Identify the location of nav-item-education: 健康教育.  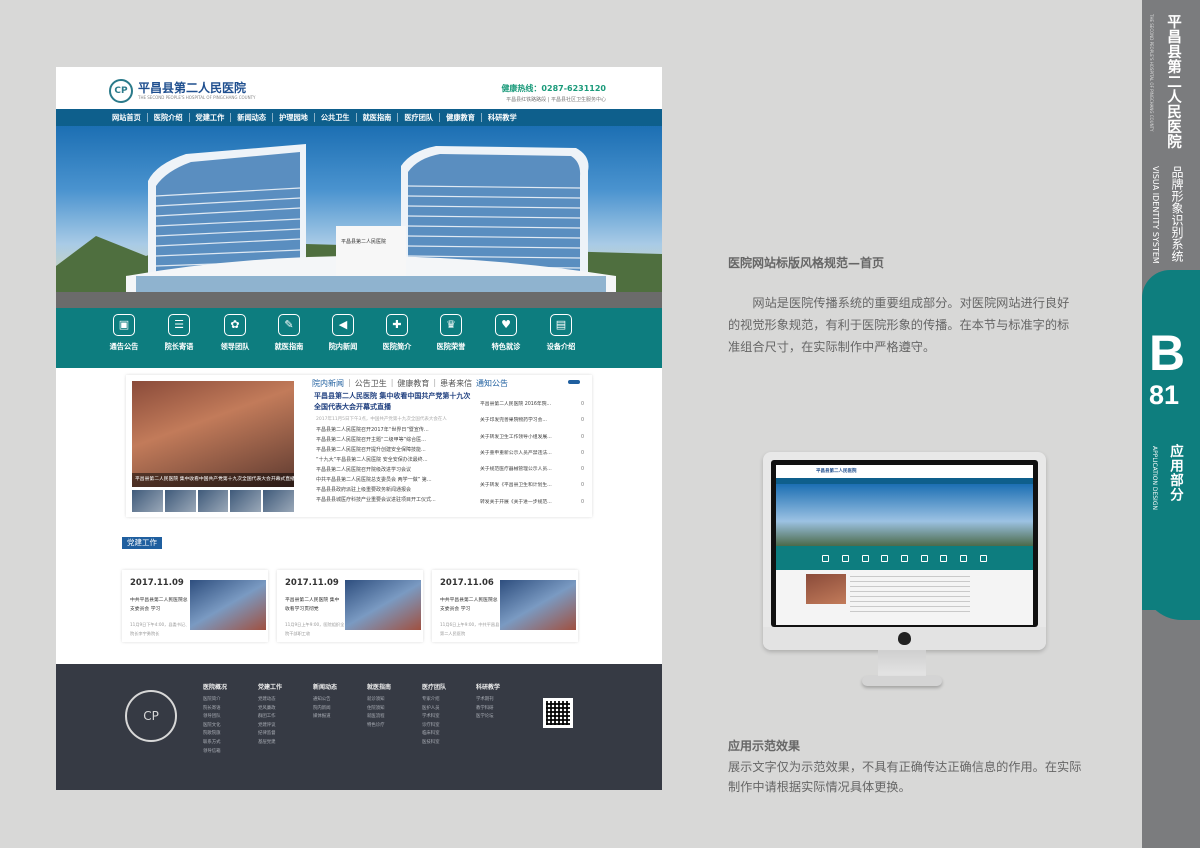
(461, 117).